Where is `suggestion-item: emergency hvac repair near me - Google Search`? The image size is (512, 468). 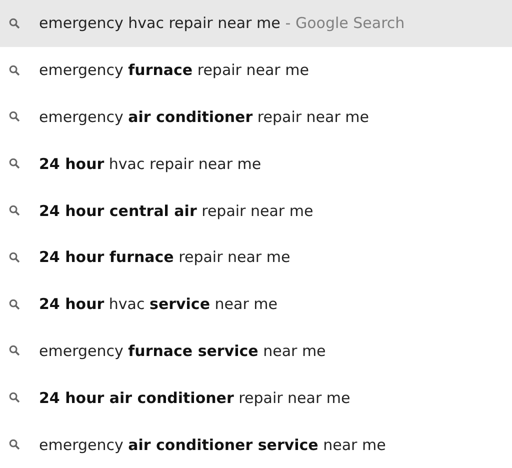 suggestion-item: emergency hvac repair near me - Google Search is located at coordinates (256, 23).